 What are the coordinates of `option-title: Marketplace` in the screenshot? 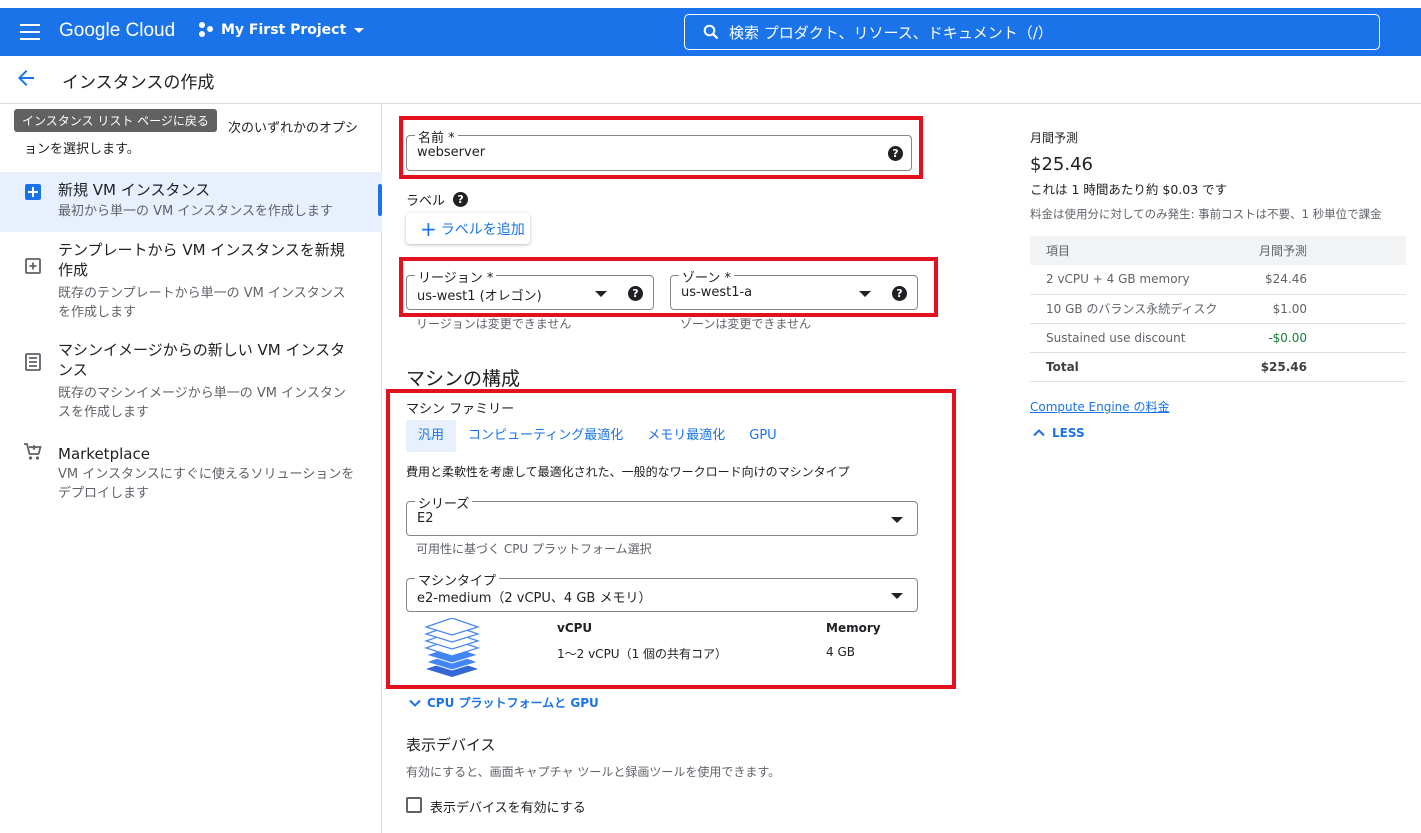 It's located at (104, 454).